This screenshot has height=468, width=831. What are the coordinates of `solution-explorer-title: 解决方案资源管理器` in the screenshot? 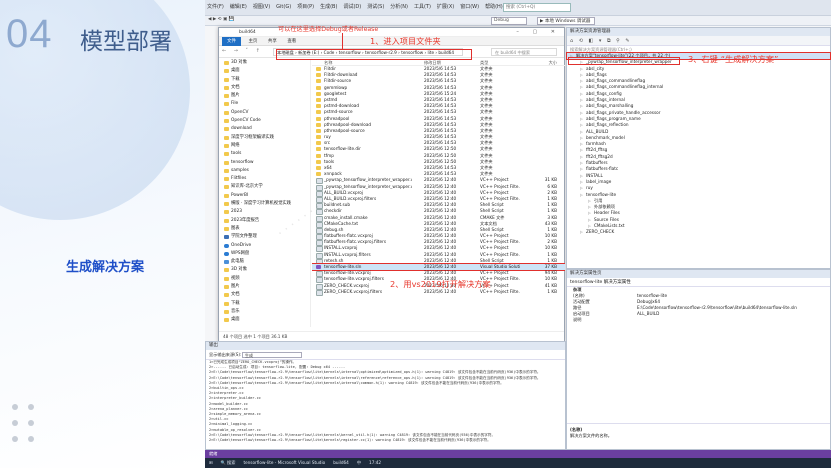 It's located at (698, 32).